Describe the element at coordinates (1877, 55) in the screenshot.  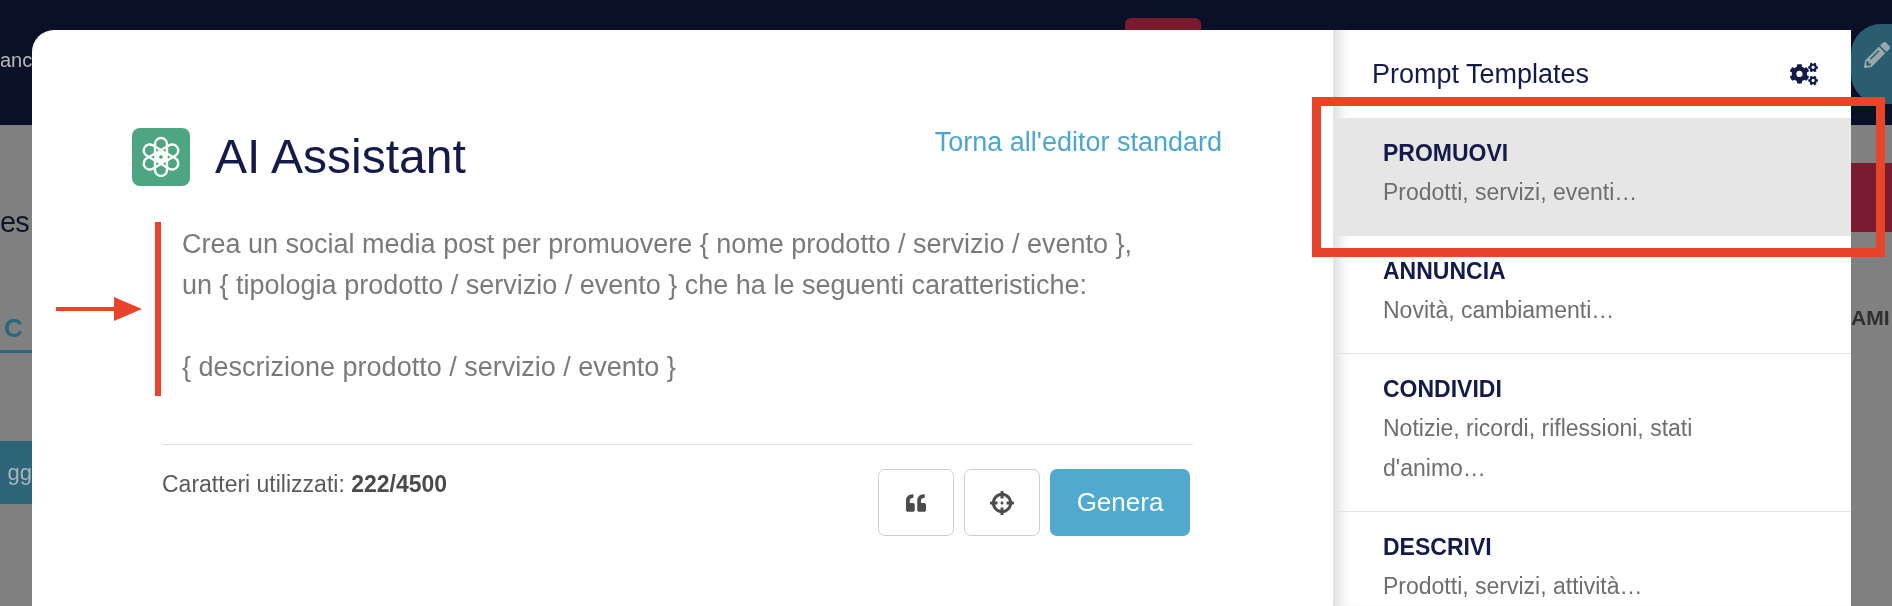
I see `pencil-icon` at that location.